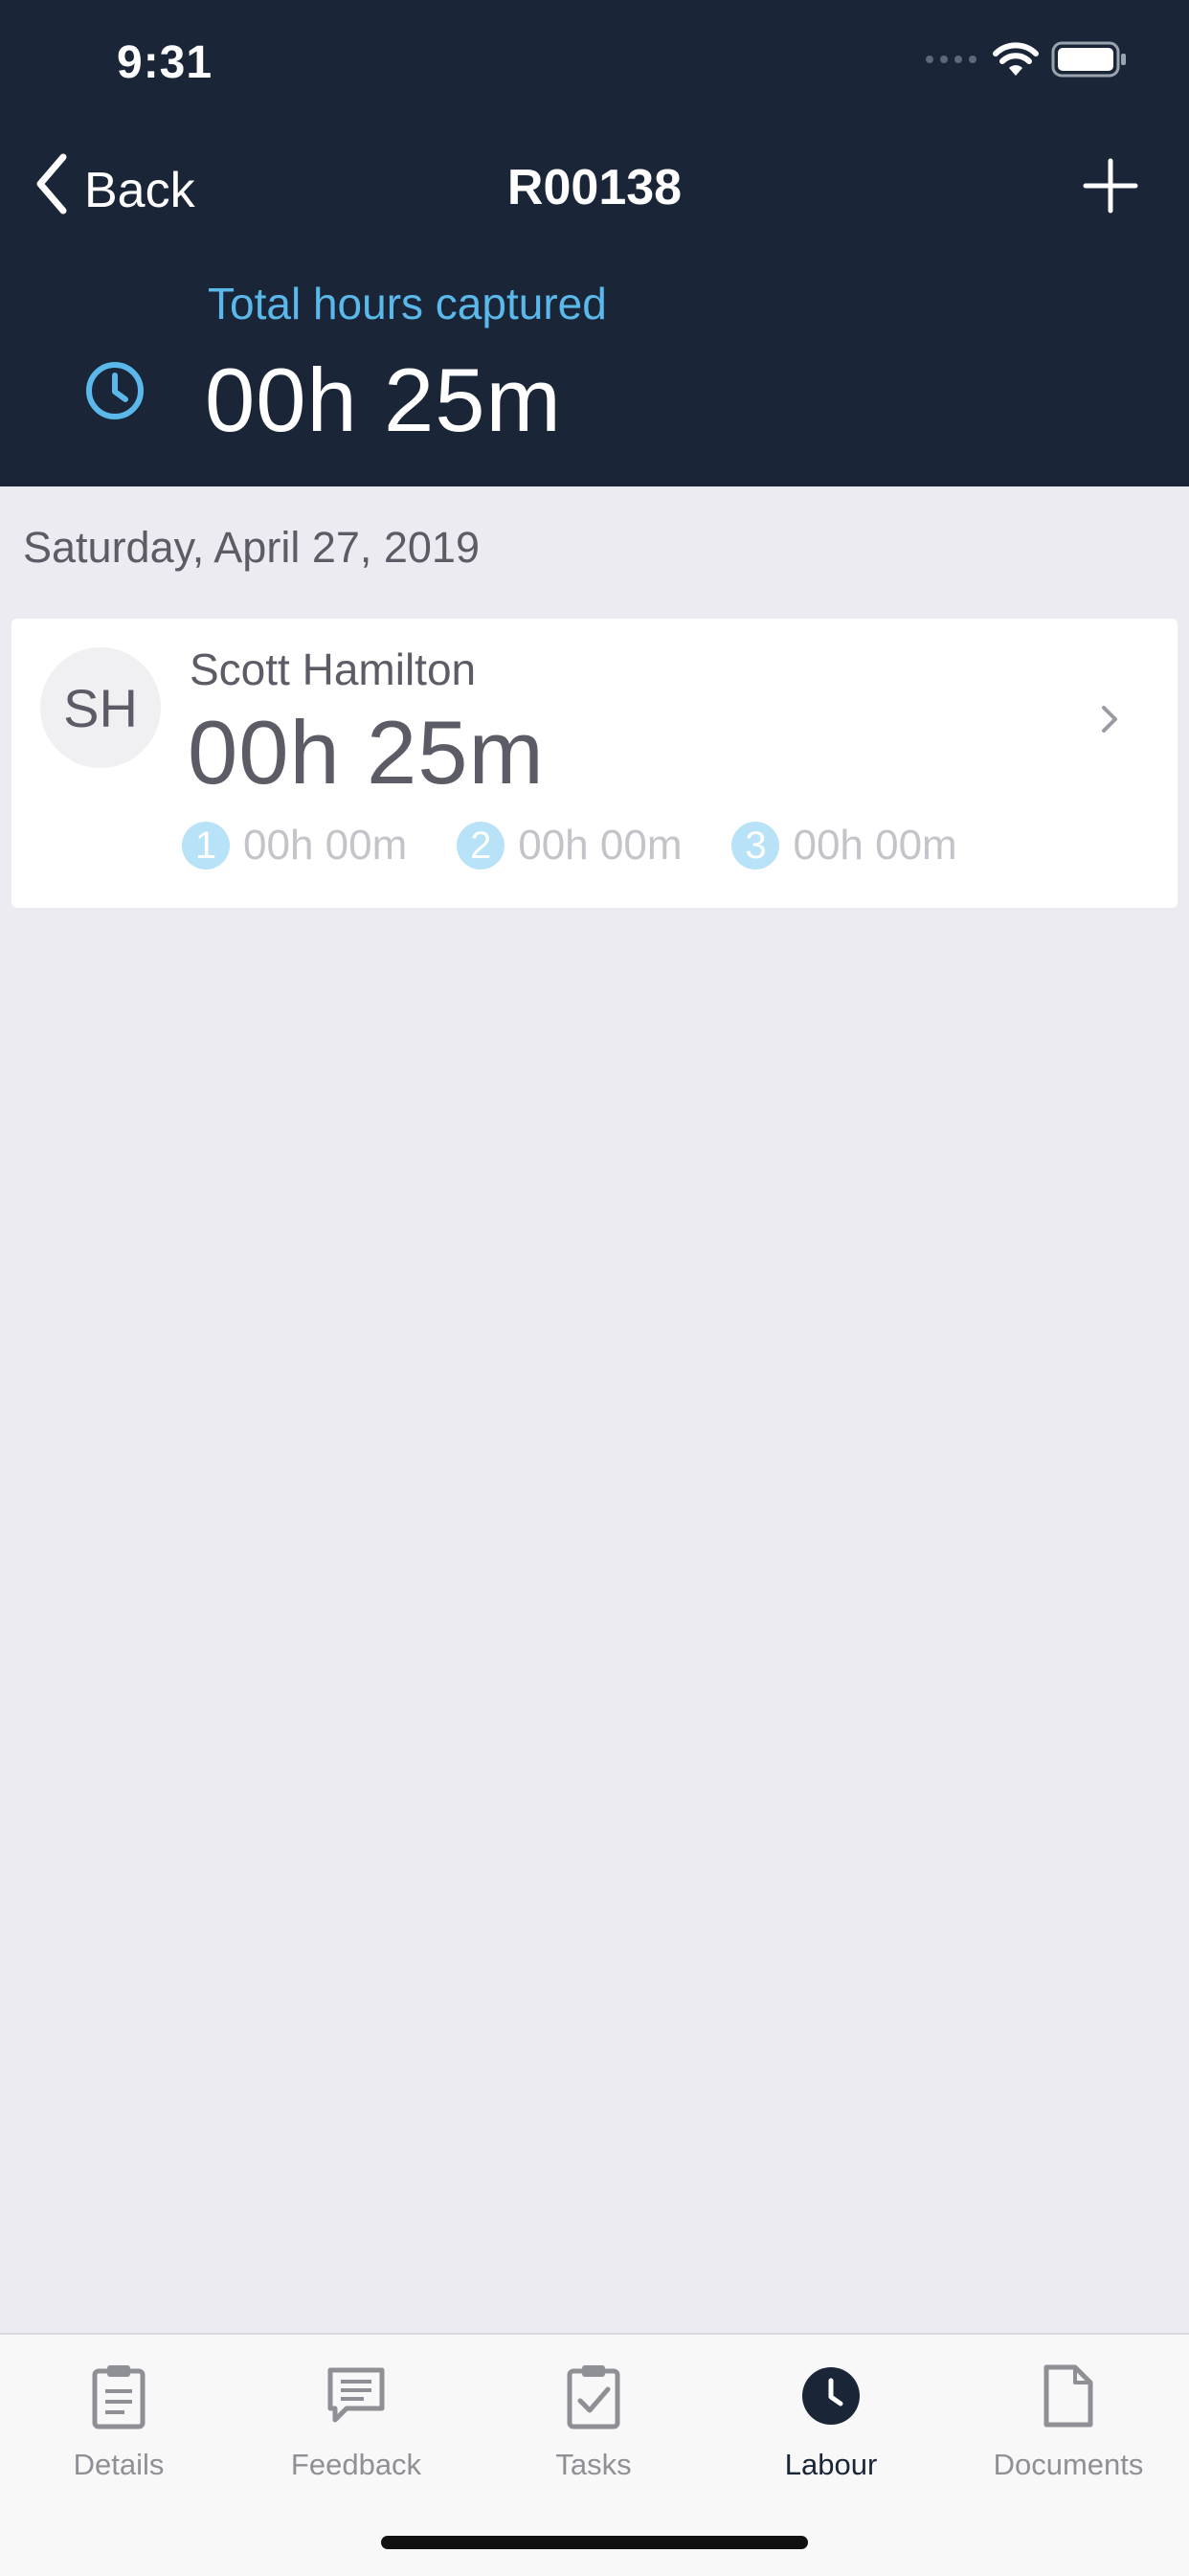  I want to click on tab-feedback: Feedback, so click(356, 2420).